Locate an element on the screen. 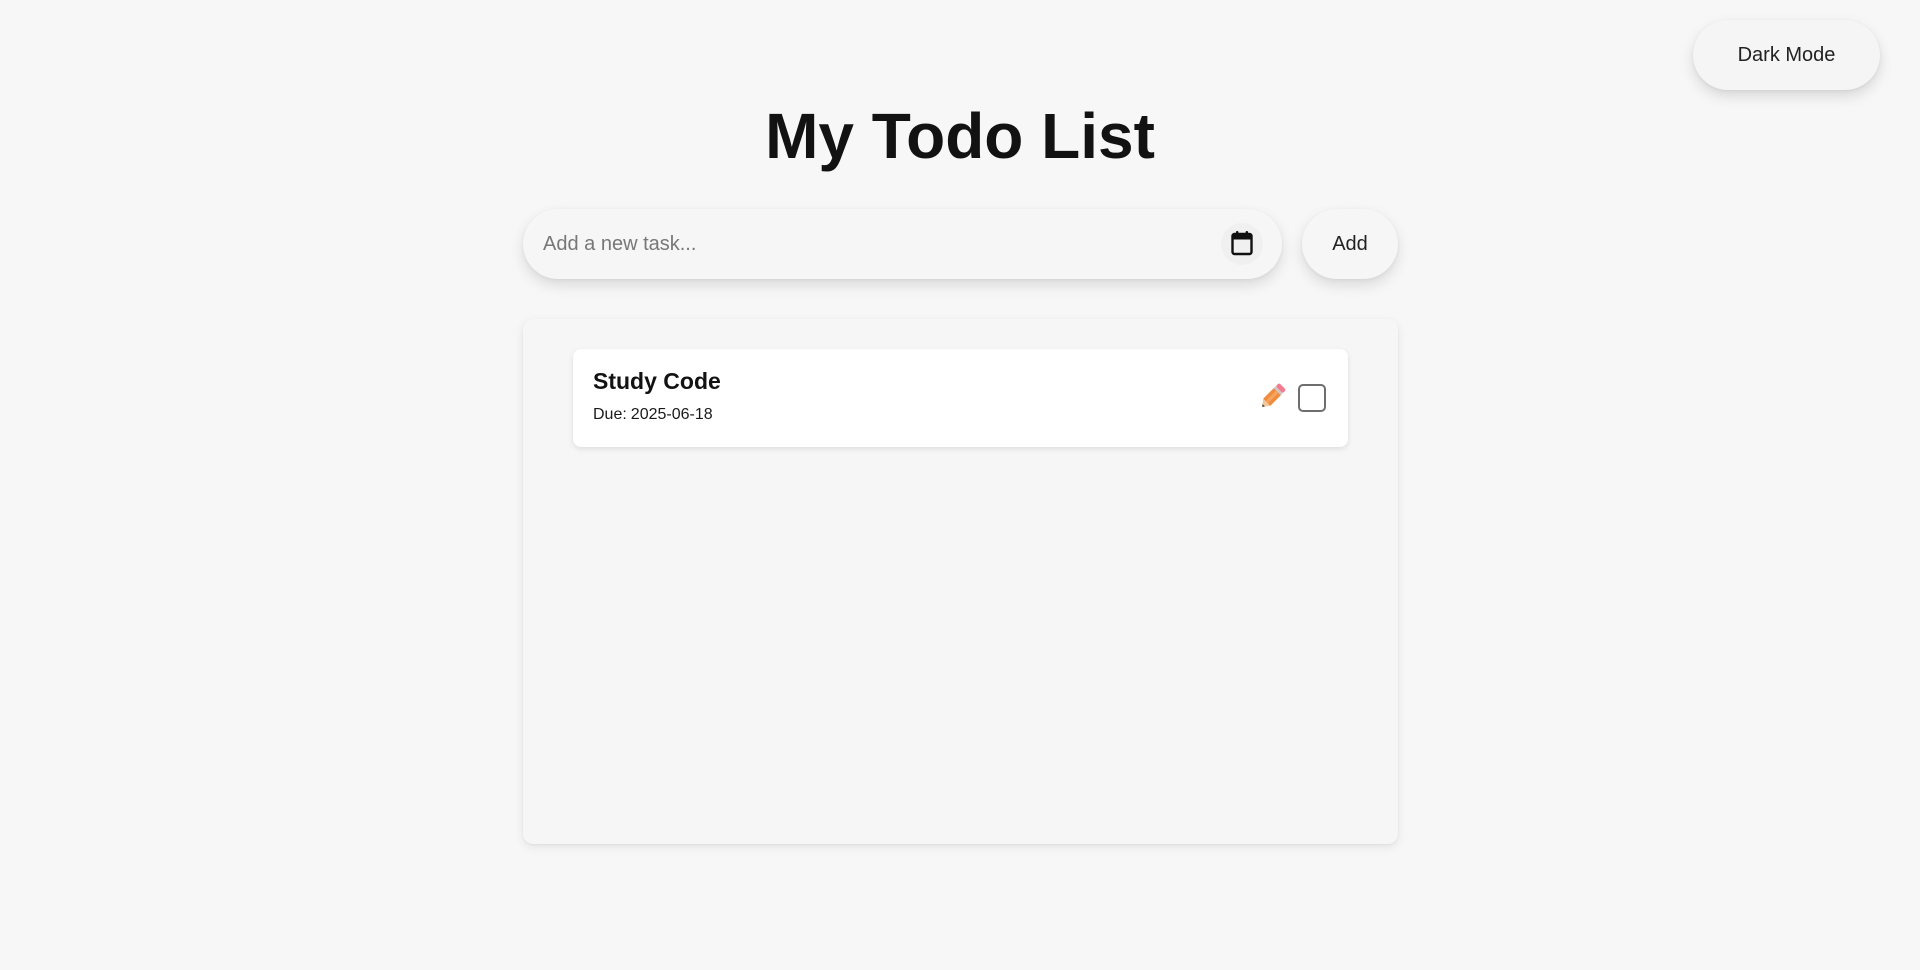 Image resolution: width=1920 pixels, height=970 pixels. dark-mode-button: Dark Mode is located at coordinates (1786, 55).